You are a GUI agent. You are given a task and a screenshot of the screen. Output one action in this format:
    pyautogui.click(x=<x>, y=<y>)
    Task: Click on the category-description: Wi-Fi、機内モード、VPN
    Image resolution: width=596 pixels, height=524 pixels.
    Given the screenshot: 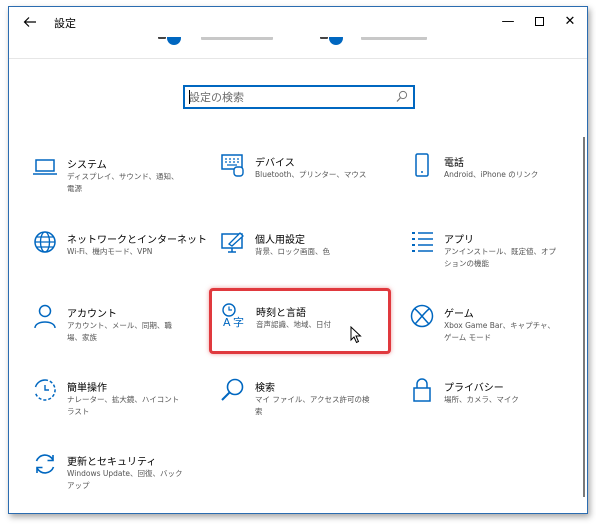 What is the action you would take?
    pyautogui.click(x=110, y=251)
    